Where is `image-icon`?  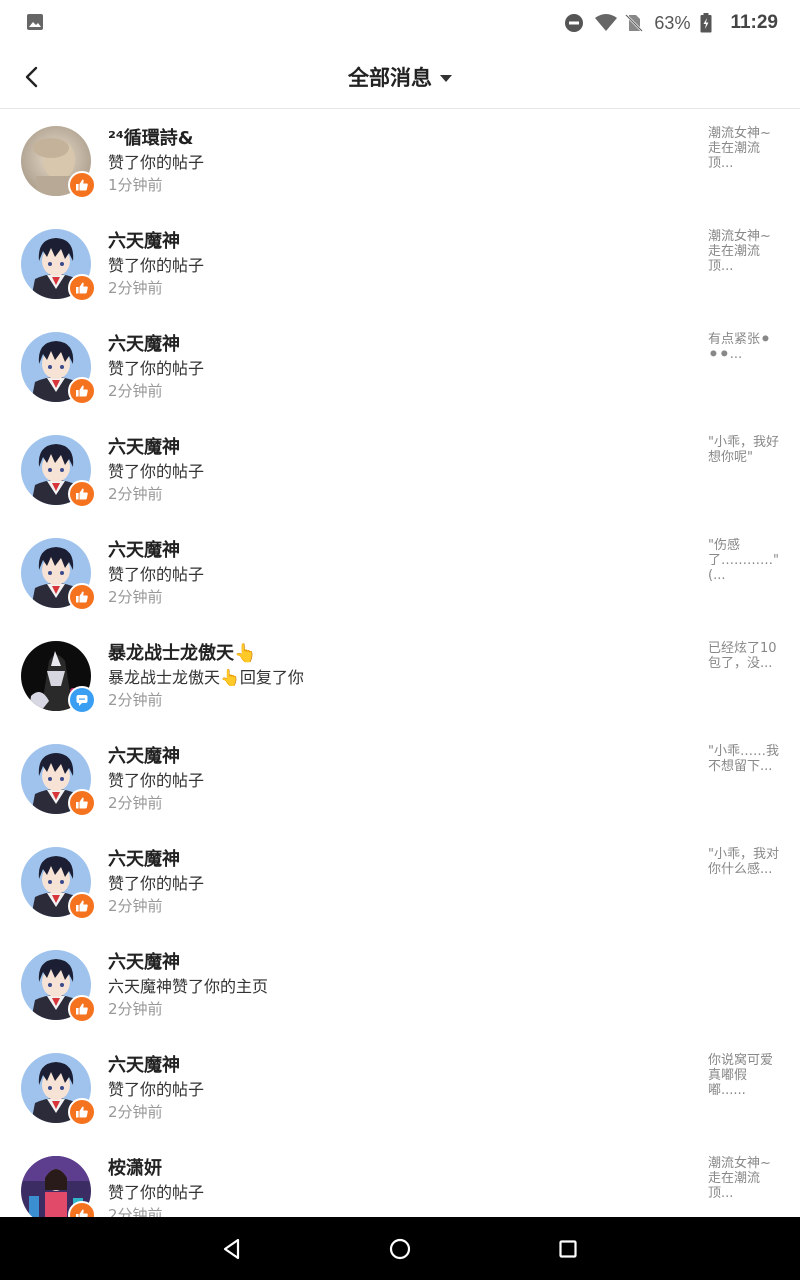 image-icon is located at coordinates (35, 22).